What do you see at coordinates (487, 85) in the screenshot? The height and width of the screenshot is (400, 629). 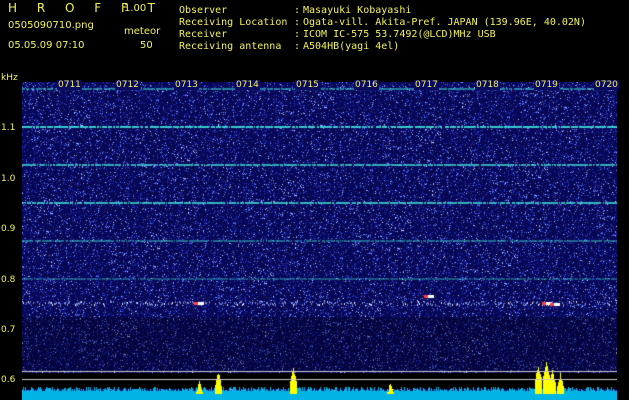 I see `time-label-0718: 0718` at bounding box center [487, 85].